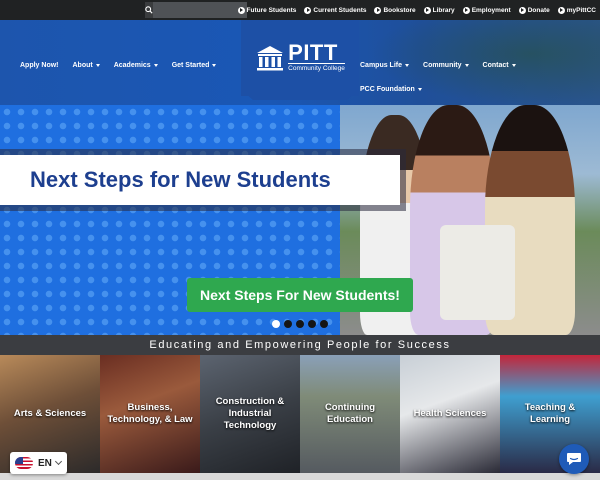  I want to click on utility-link-label: Current Students, so click(340, 10).